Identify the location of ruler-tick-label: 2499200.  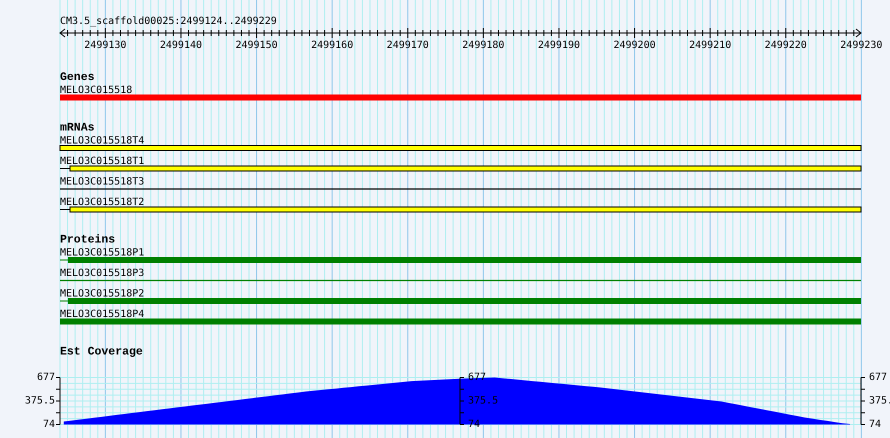
(634, 45).